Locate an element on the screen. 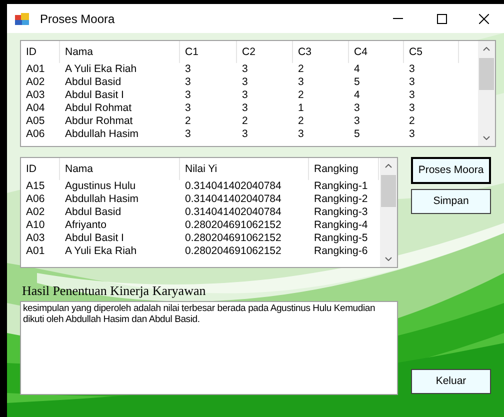 This screenshot has height=417, width=504. close-icon is located at coordinates (484, 19).